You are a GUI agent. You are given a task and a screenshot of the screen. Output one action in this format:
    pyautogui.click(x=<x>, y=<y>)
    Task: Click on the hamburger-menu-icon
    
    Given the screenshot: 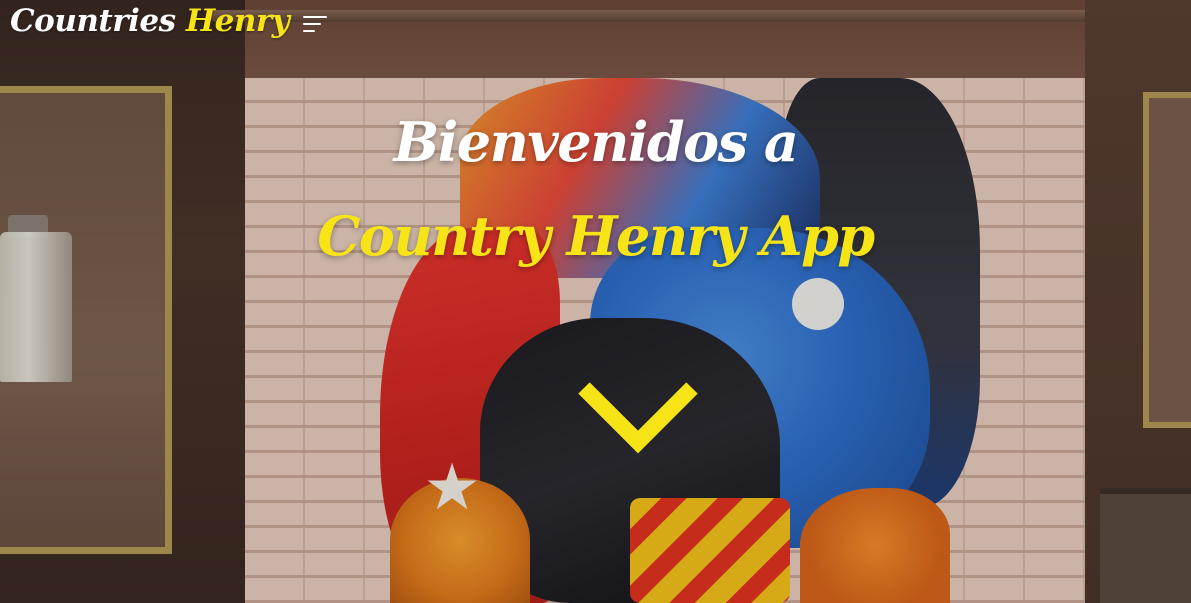 What is the action you would take?
    pyautogui.click(x=315, y=24)
    